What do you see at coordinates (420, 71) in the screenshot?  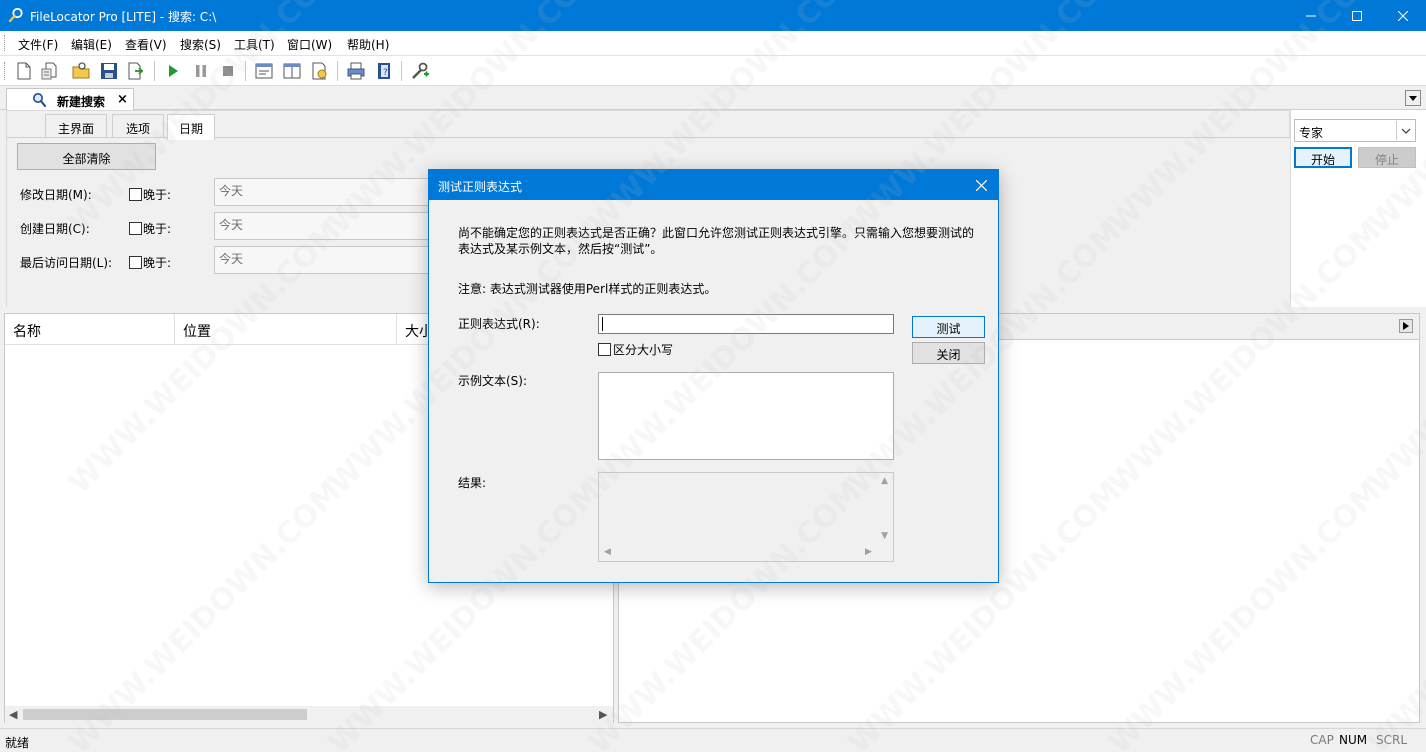 I see `tools-icon` at bounding box center [420, 71].